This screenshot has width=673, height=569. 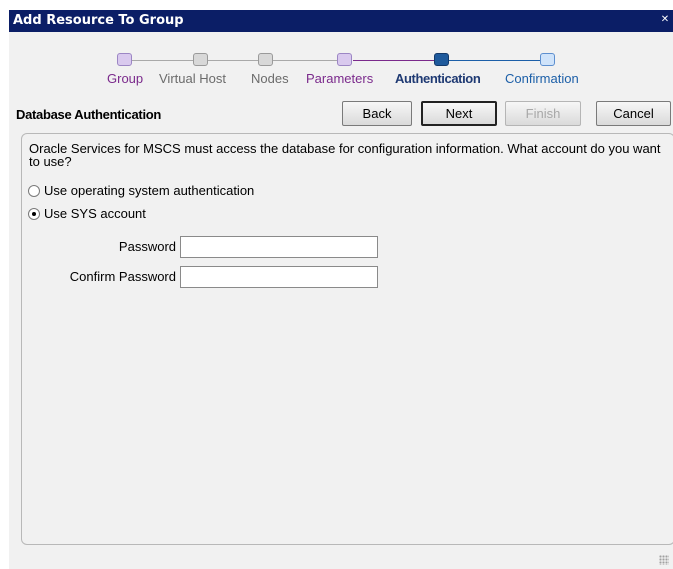 What do you see at coordinates (34, 191) in the screenshot?
I see `radio-os-auth` at bounding box center [34, 191].